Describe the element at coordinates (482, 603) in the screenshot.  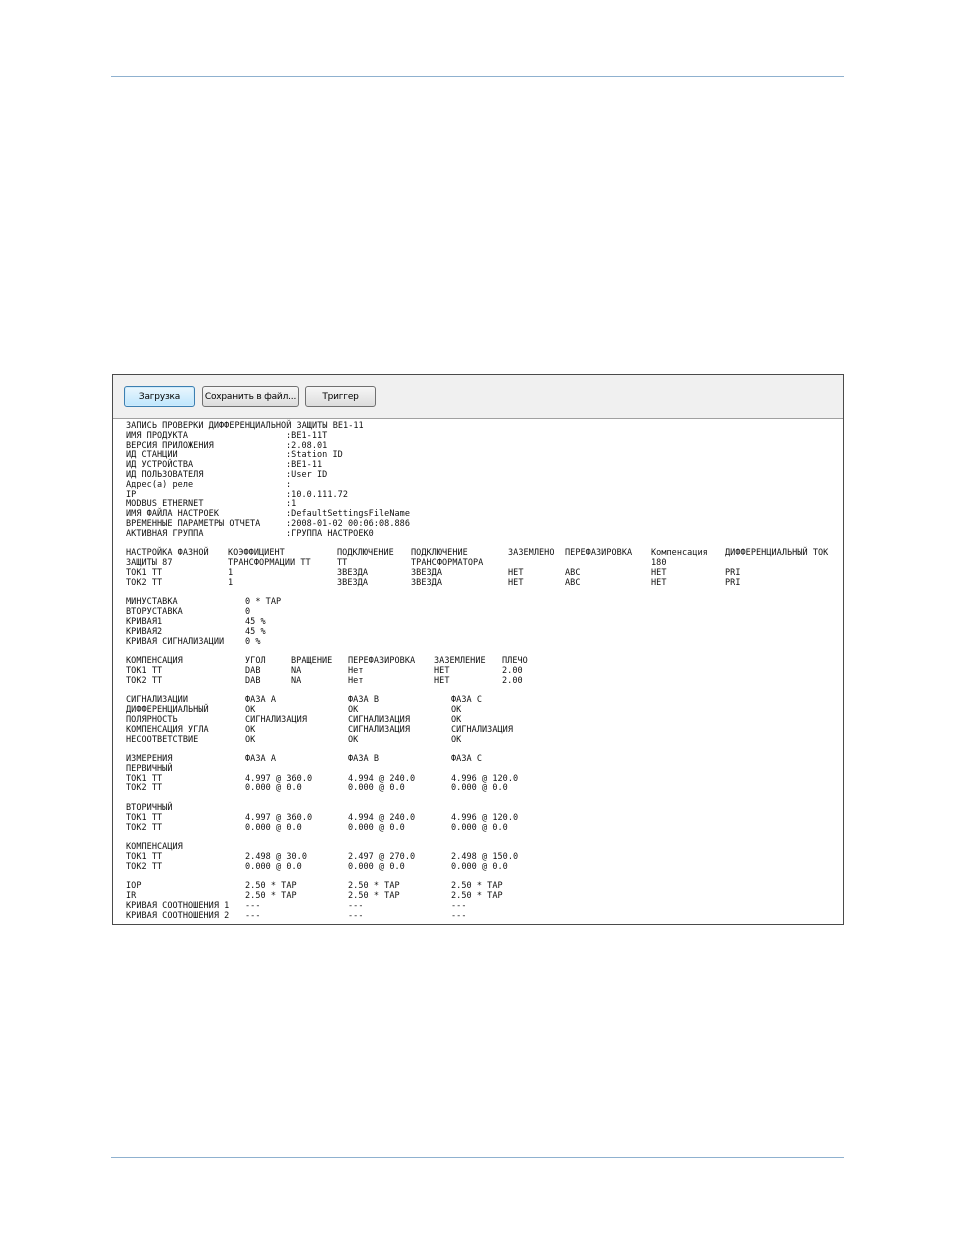
I see `pickup-row: МИНУСТАВКА 0 * TAP` at that location.